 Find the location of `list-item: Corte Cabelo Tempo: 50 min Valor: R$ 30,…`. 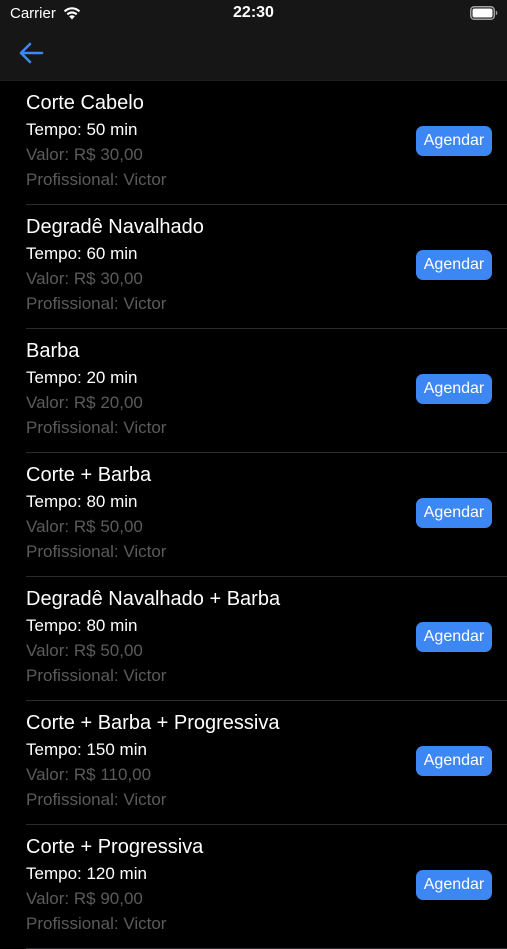

list-item: Corte Cabelo Tempo: 50 min Valor: R$ 30,… is located at coordinates (266, 143).